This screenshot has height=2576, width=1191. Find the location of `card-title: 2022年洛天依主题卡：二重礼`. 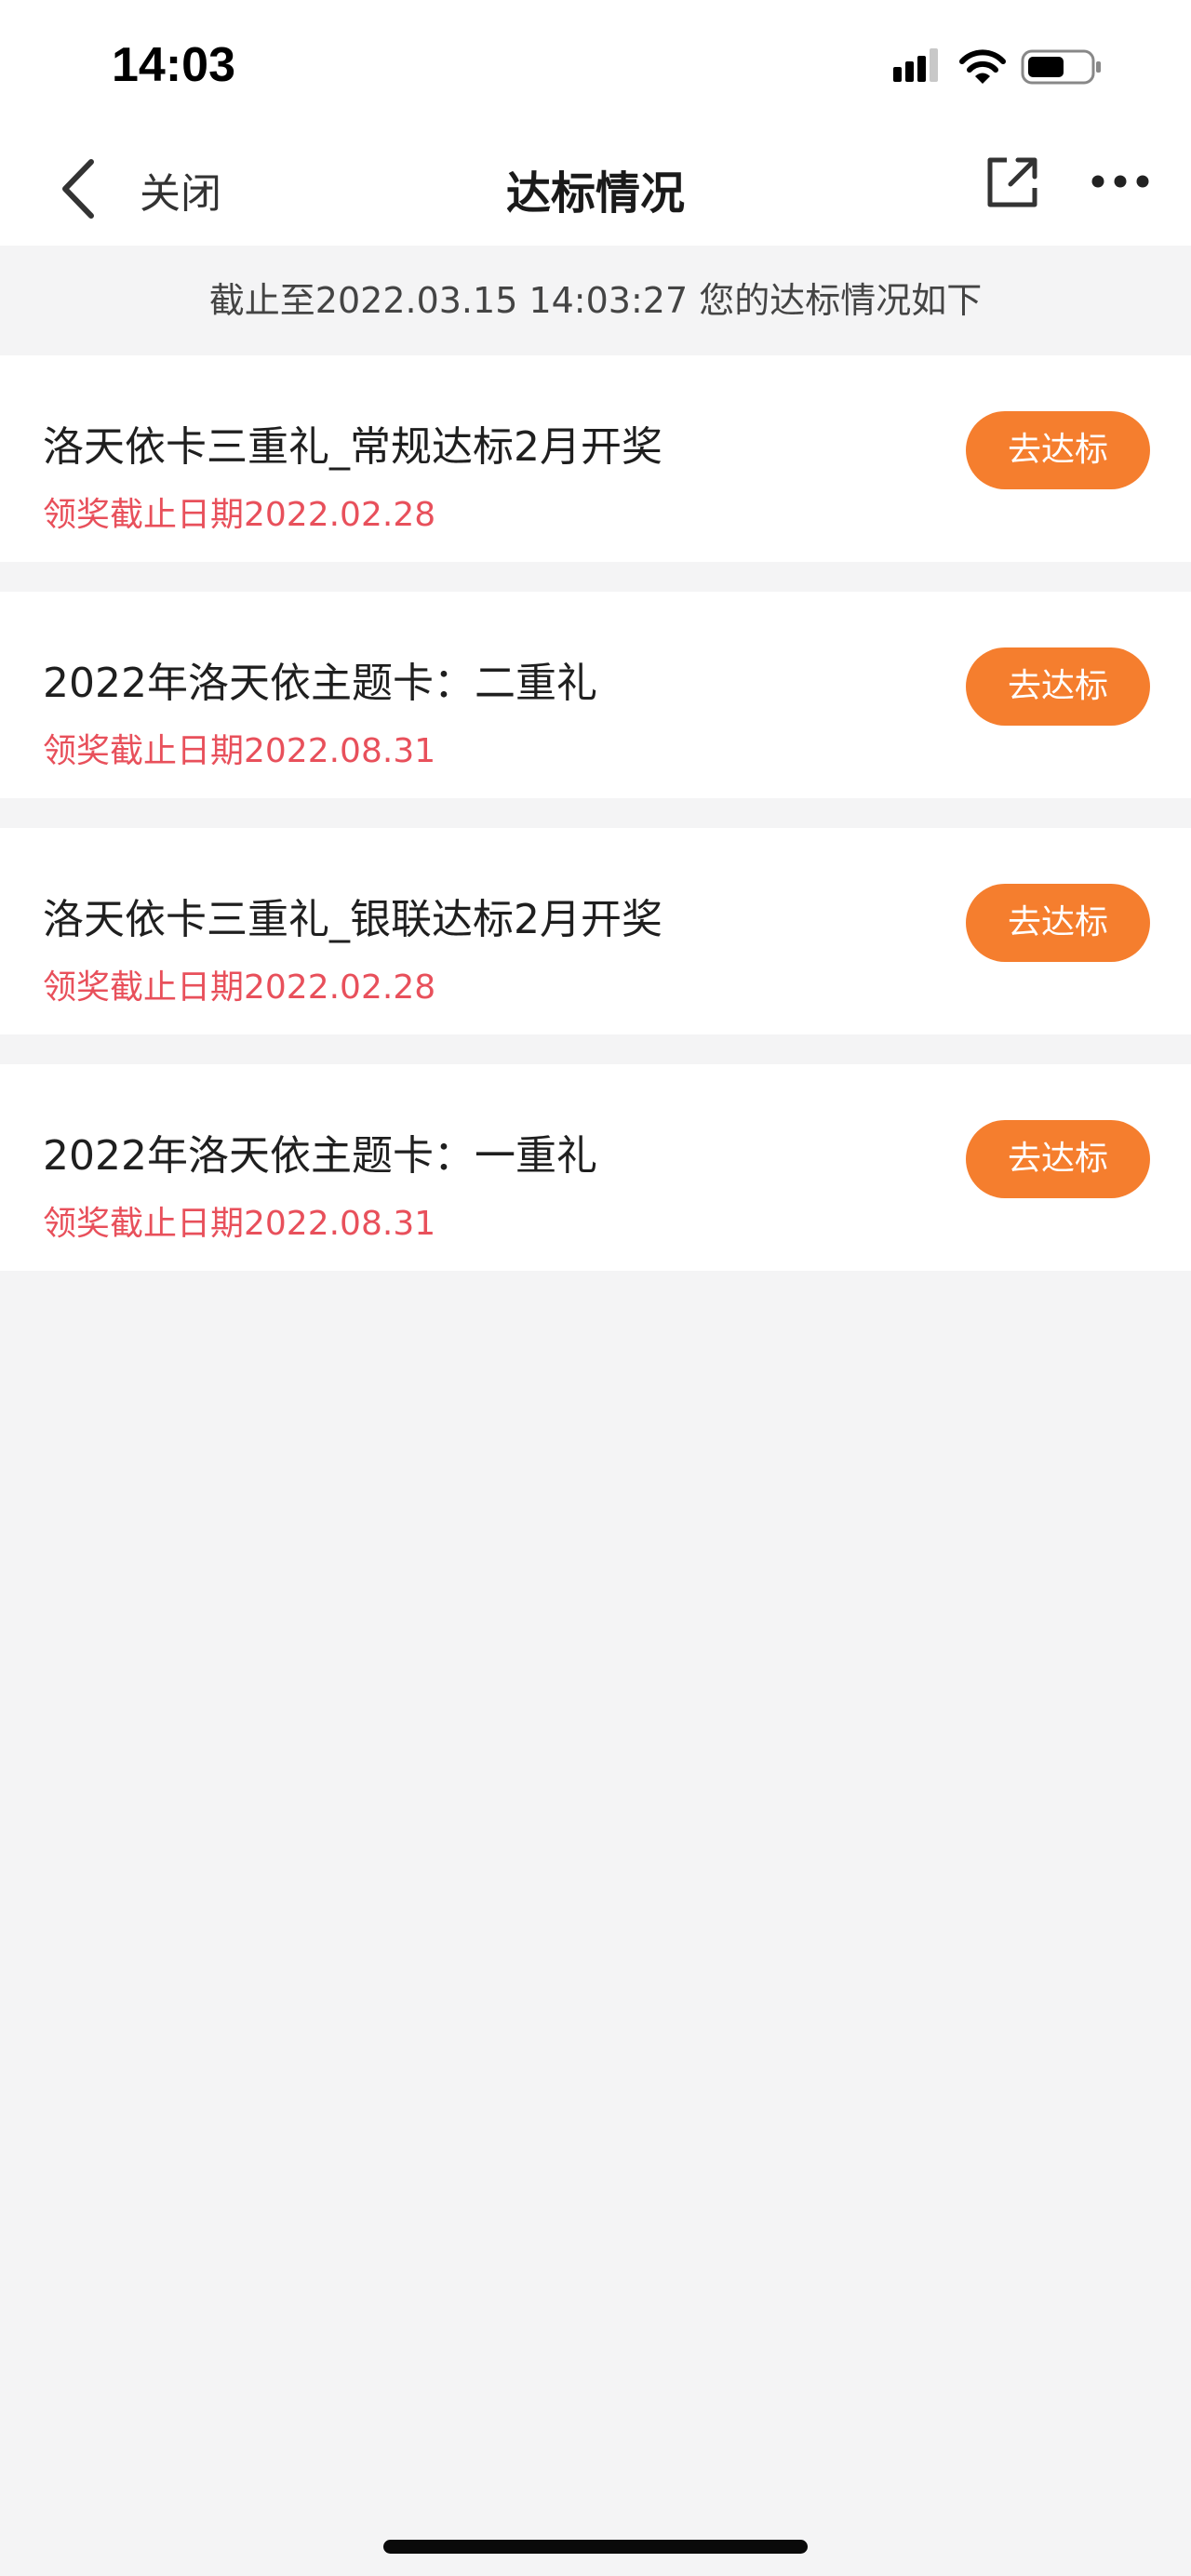

card-title: 2022年洛天依主题卡：二重礼 is located at coordinates (320, 683).